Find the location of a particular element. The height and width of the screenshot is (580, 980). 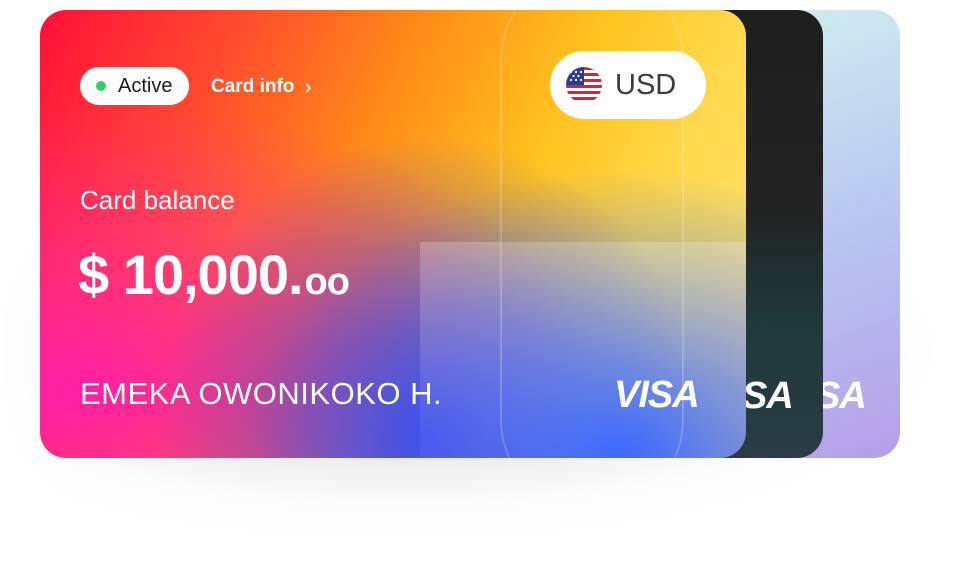

visa-logo-partial: SA is located at coordinates (768, 396).